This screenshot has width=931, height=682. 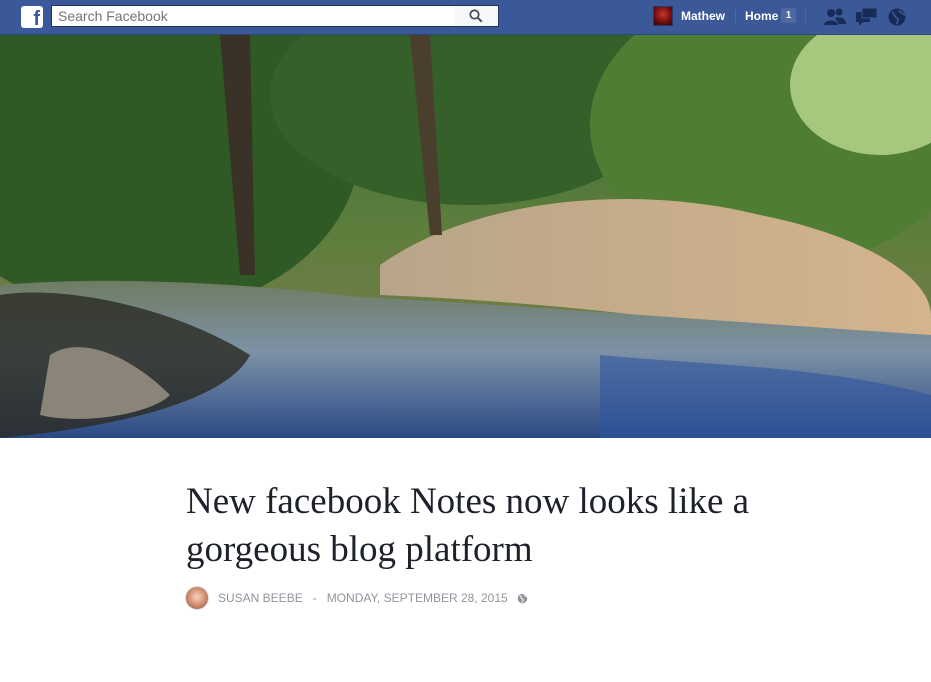 What do you see at coordinates (788, 15) in the screenshot?
I see `home-count-badge: 1` at bounding box center [788, 15].